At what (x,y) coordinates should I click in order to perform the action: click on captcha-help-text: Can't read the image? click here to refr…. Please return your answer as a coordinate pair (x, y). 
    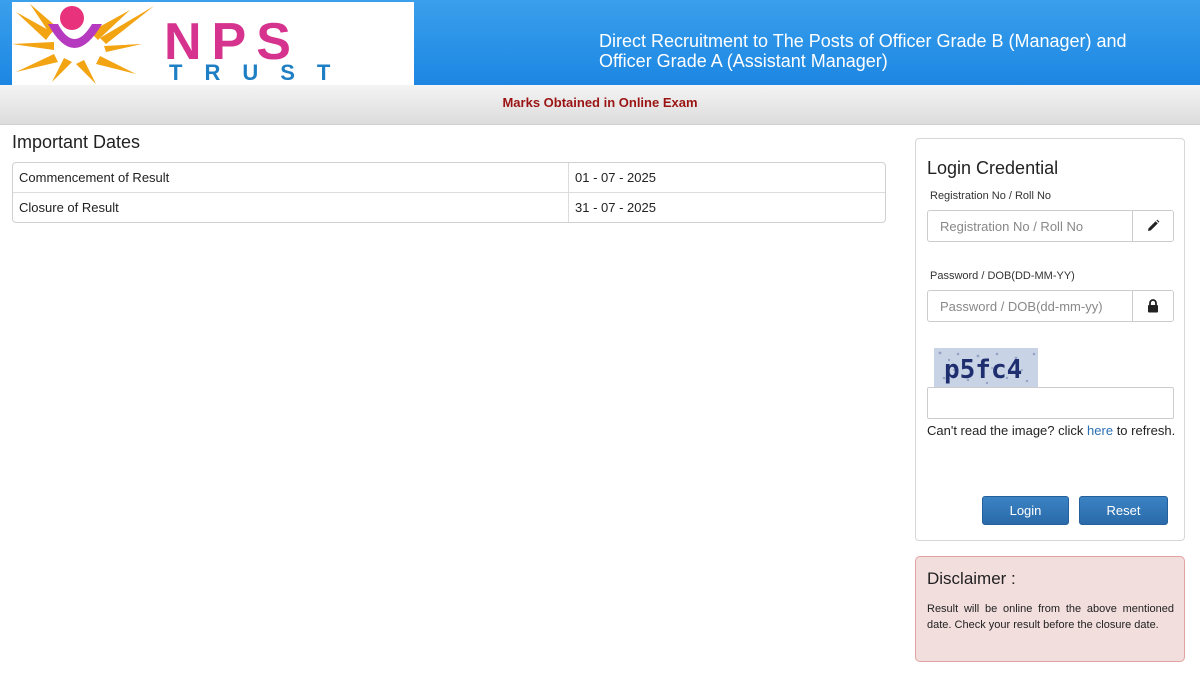
    Looking at the image, I should click on (1052, 430).